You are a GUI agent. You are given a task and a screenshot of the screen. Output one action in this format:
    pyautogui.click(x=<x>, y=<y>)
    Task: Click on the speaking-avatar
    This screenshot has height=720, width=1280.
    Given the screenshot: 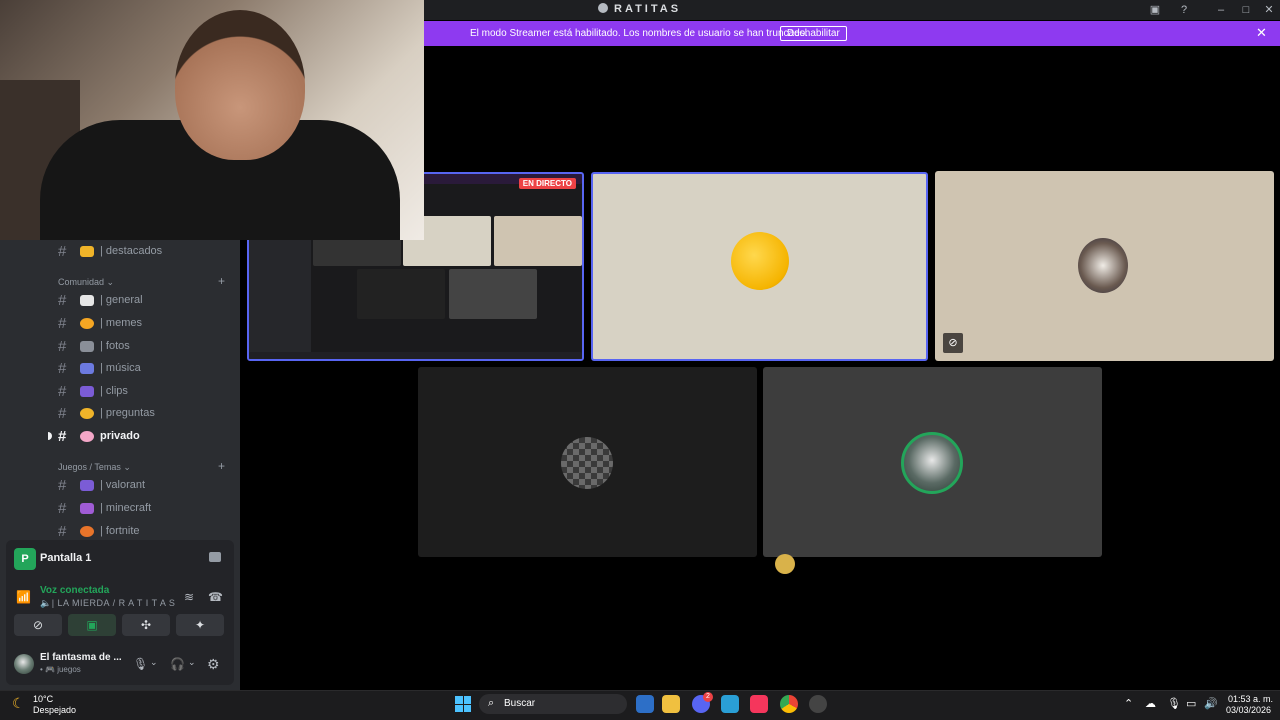 What is the action you would take?
    pyautogui.click(x=932, y=463)
    